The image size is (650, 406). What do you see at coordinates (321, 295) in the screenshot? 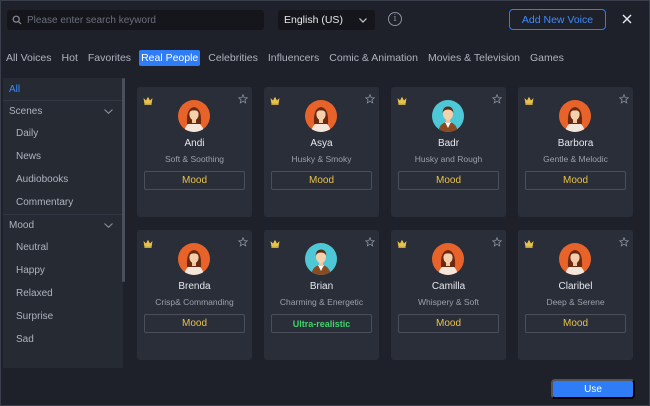
I see `voice-card: Brian Charming & Energetic Ultra-realistic` at bounding box center [321, 295].